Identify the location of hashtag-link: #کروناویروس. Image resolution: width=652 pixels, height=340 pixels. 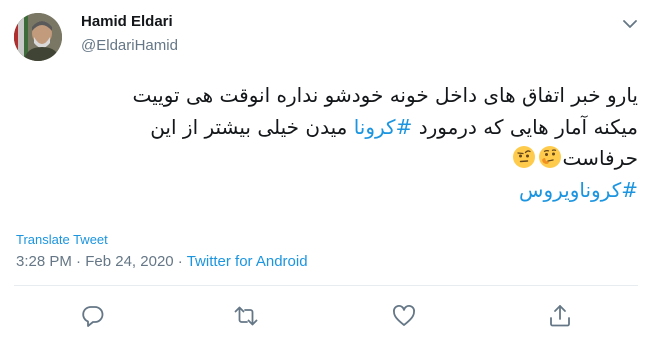
(578, 190).